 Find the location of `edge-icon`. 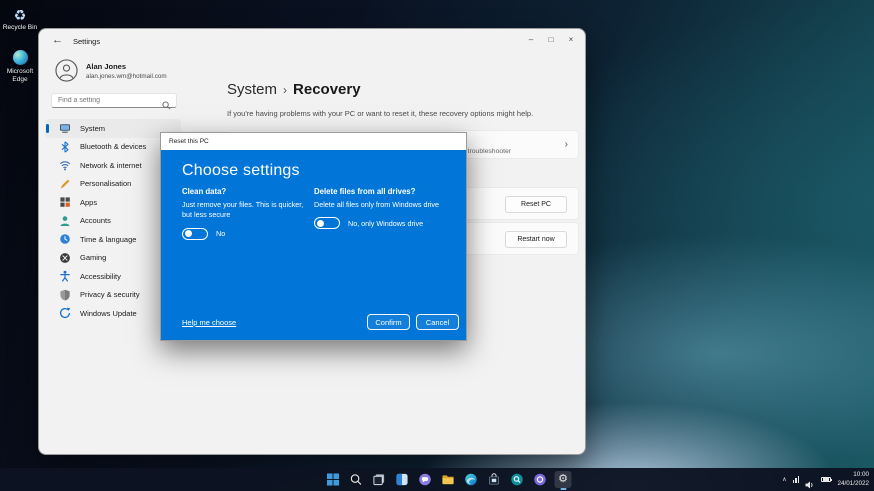

edge-icon is located at coordinates (20, 58).